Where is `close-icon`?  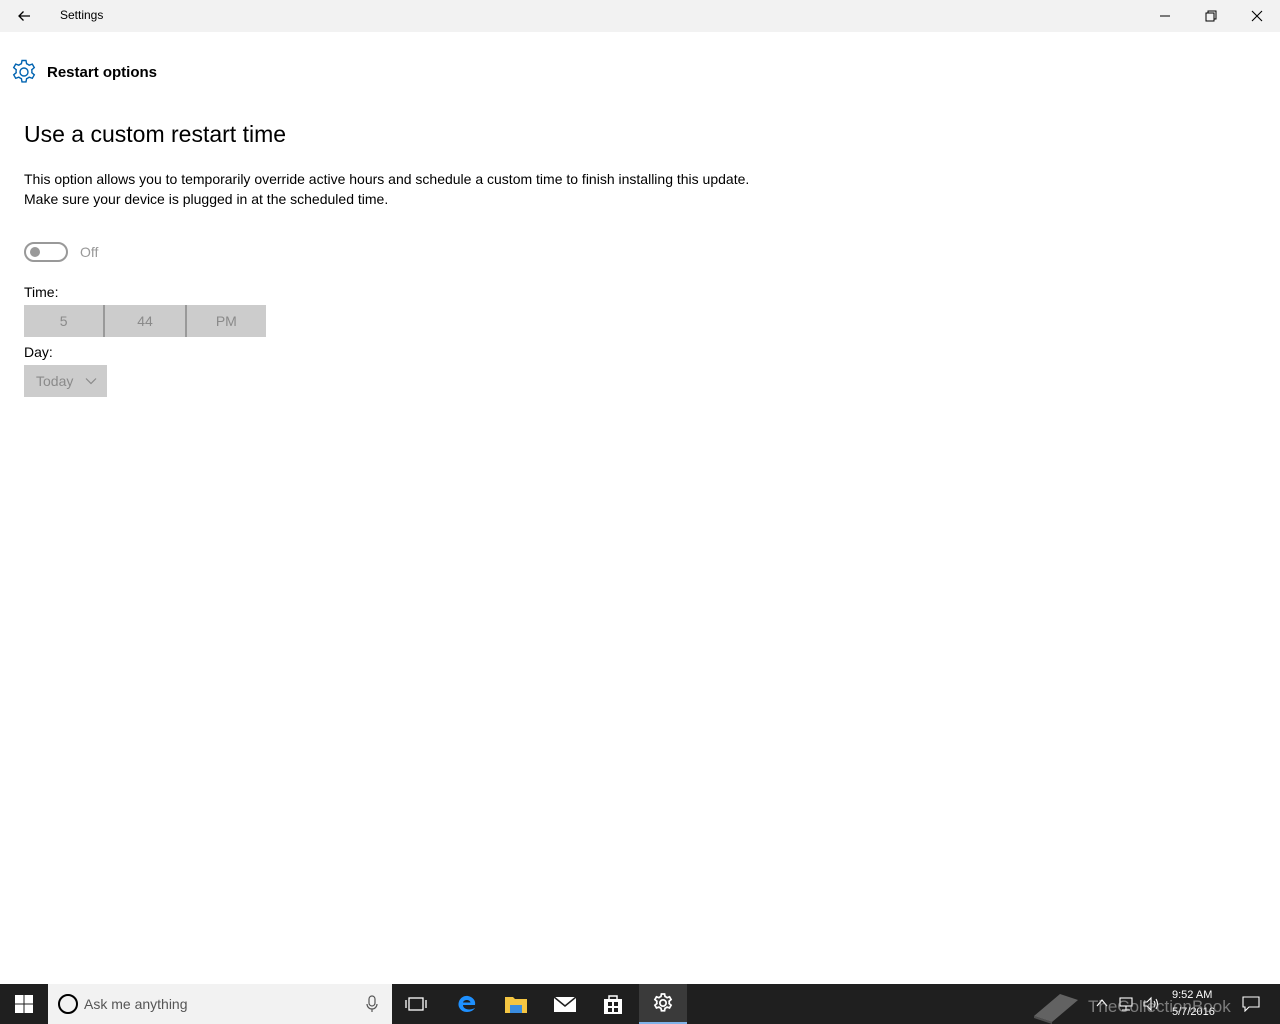
close-icon is located at coordinates (1257, 16).